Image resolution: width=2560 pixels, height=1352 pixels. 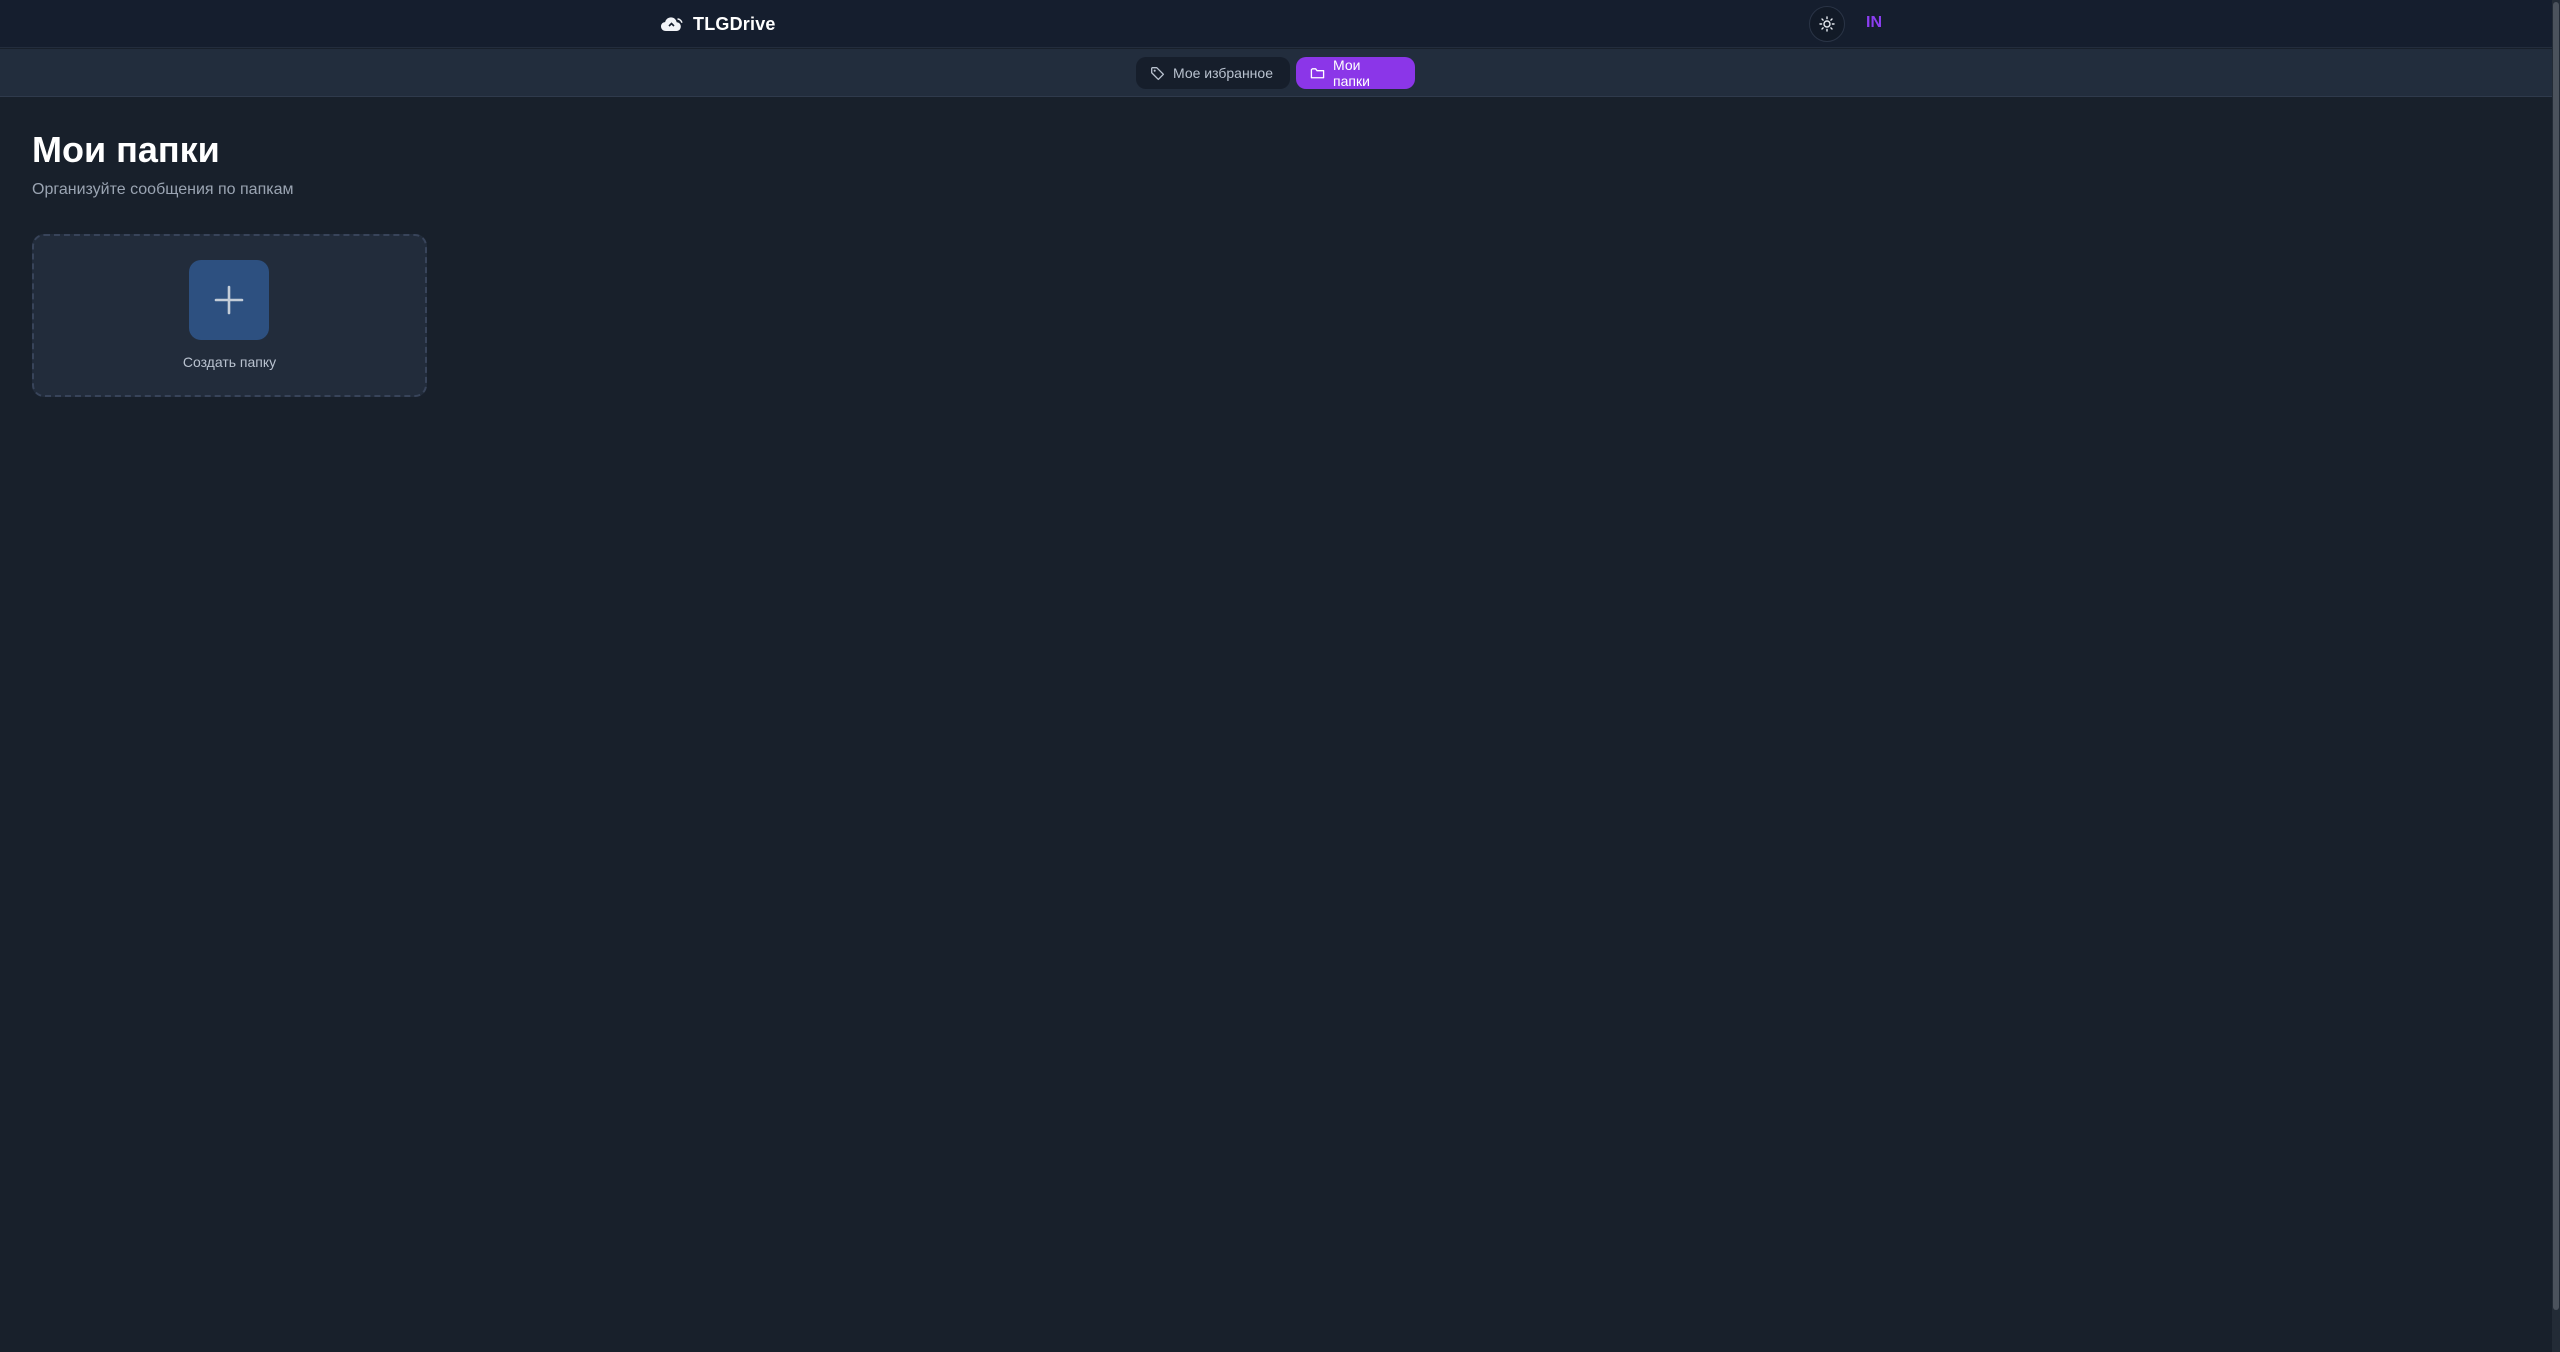 I want to click on page-subtitle: Организуйте сообщения по папкам, so click(x=163, y=189).